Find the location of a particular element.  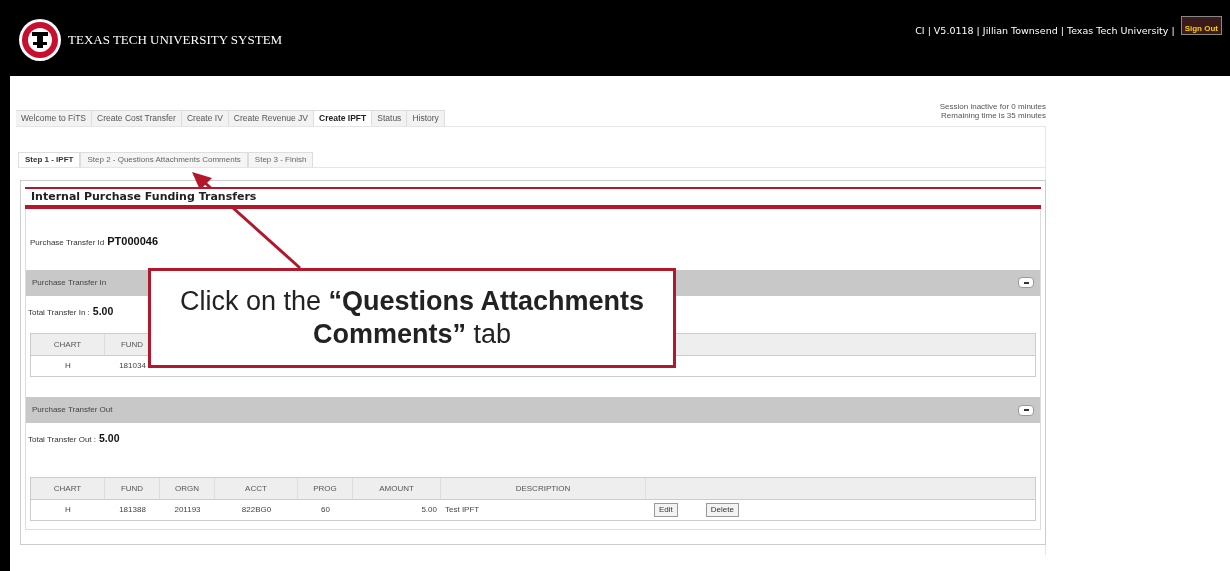

column-header: FUND is located at coordinates (132, 488).